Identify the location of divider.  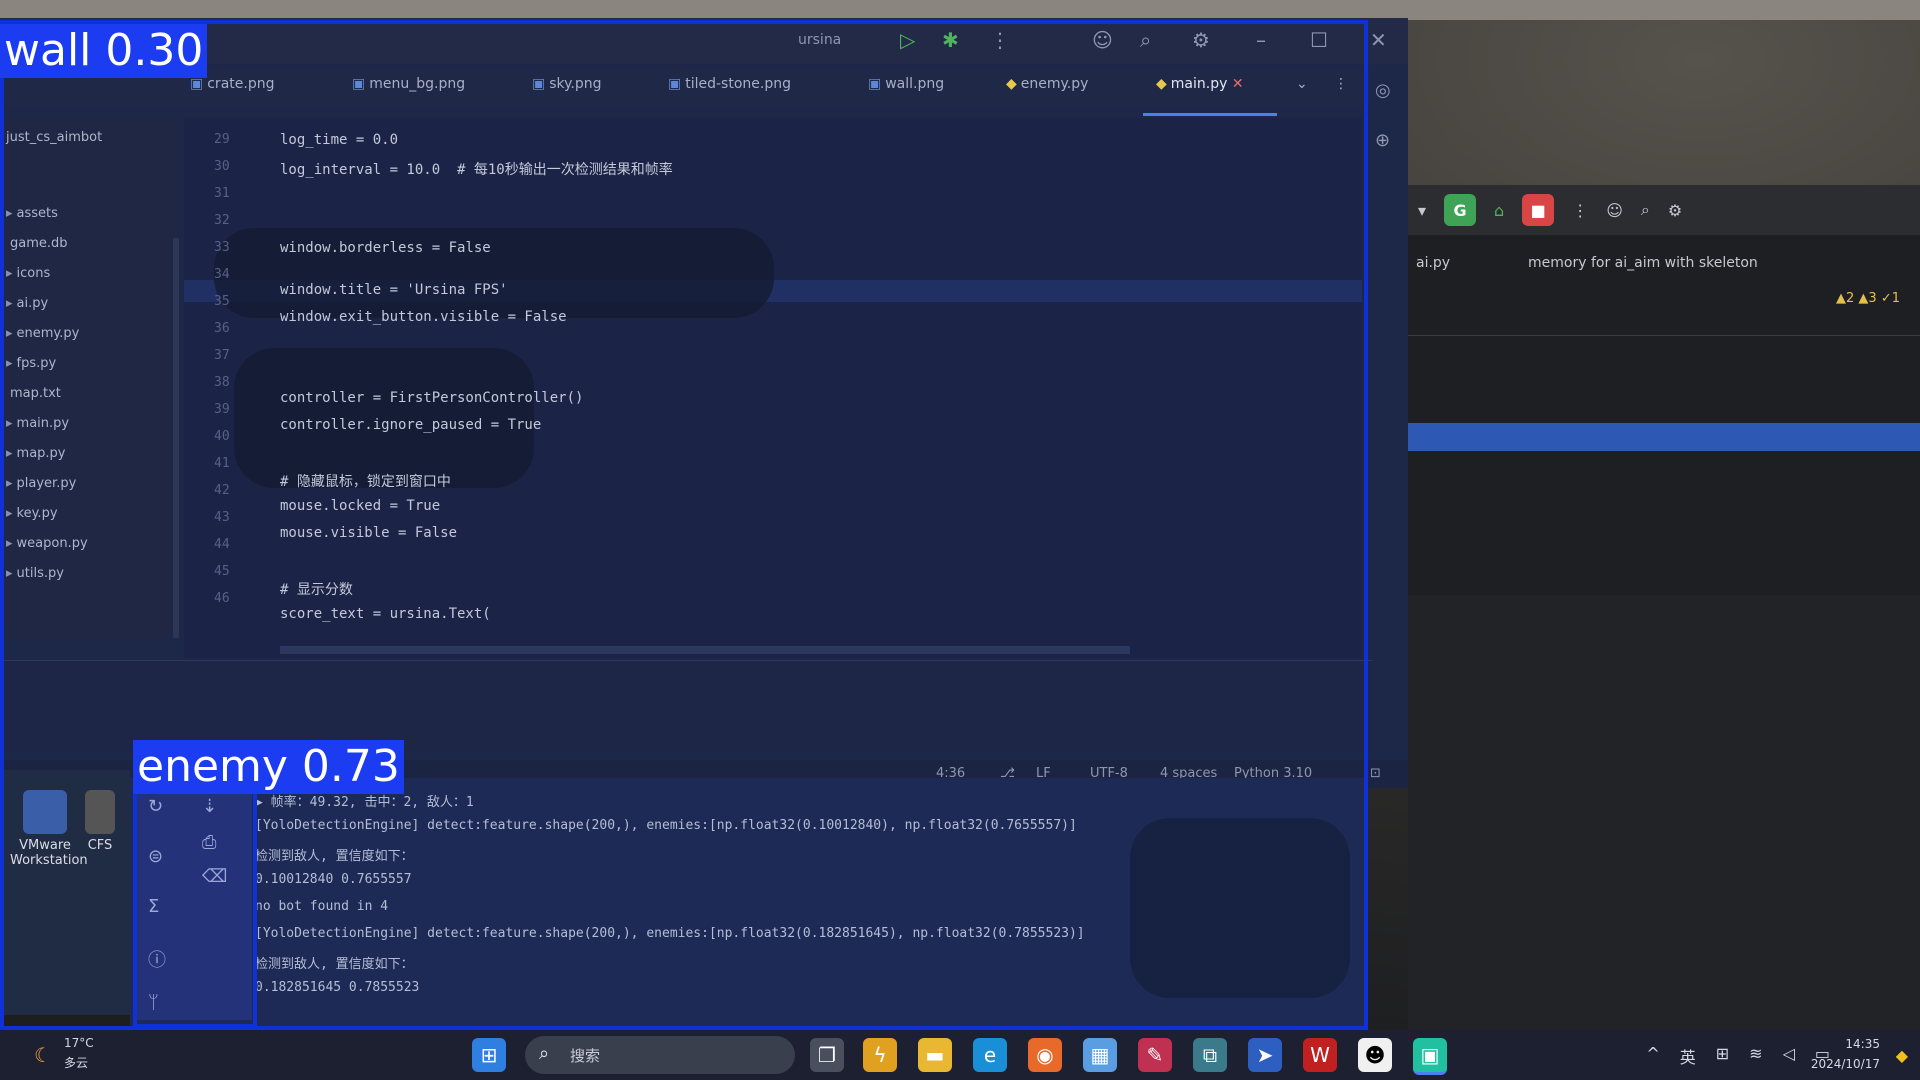
(1664, 335).